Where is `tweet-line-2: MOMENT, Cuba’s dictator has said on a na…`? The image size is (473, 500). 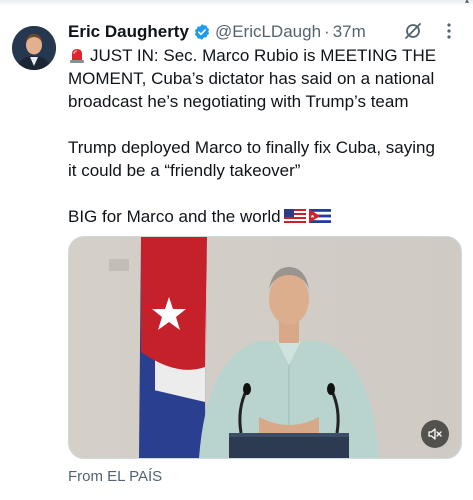
tweet-line-2: MOMENT, Cuba’s dictator has said on a na… is located at coordinates (251, 78).